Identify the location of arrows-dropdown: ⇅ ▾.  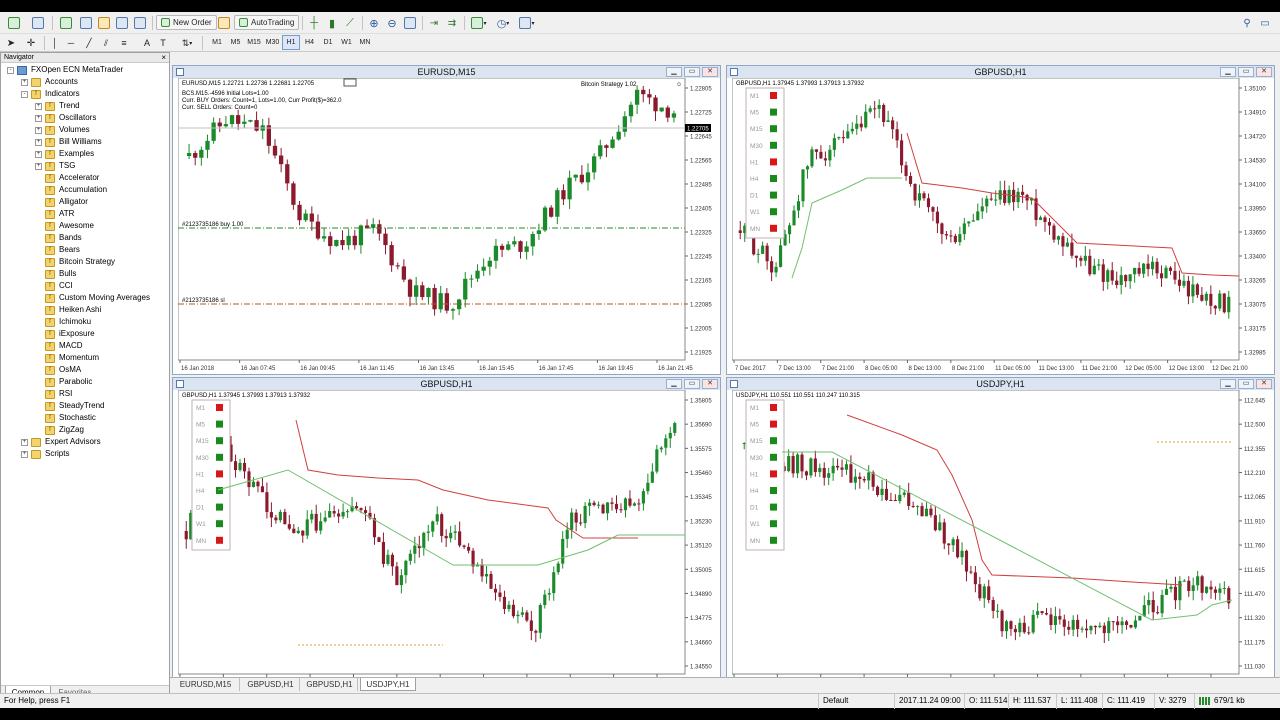
(187, 43).